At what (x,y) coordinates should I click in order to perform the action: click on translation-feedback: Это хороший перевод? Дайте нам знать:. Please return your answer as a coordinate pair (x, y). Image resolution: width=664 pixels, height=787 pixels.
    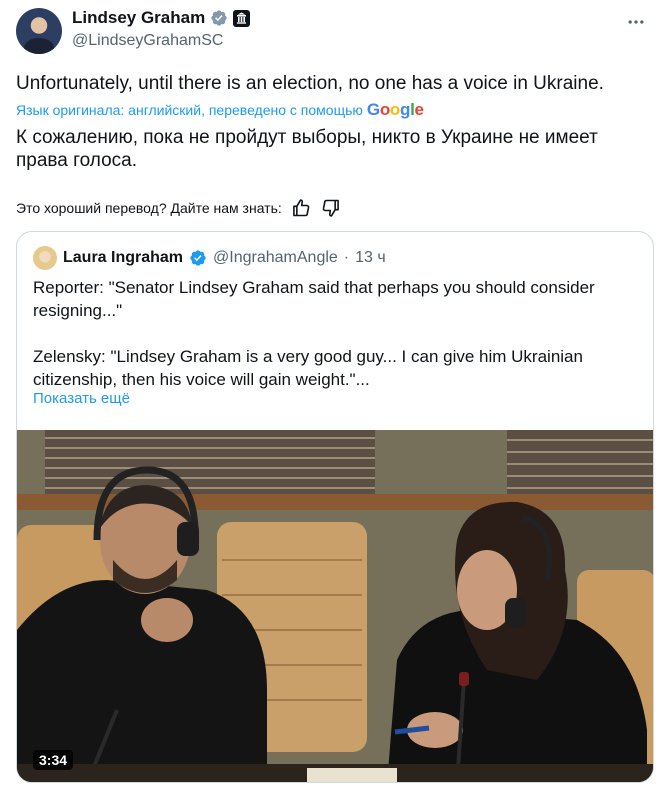
    Looking at the image, I should click on (179, 208).